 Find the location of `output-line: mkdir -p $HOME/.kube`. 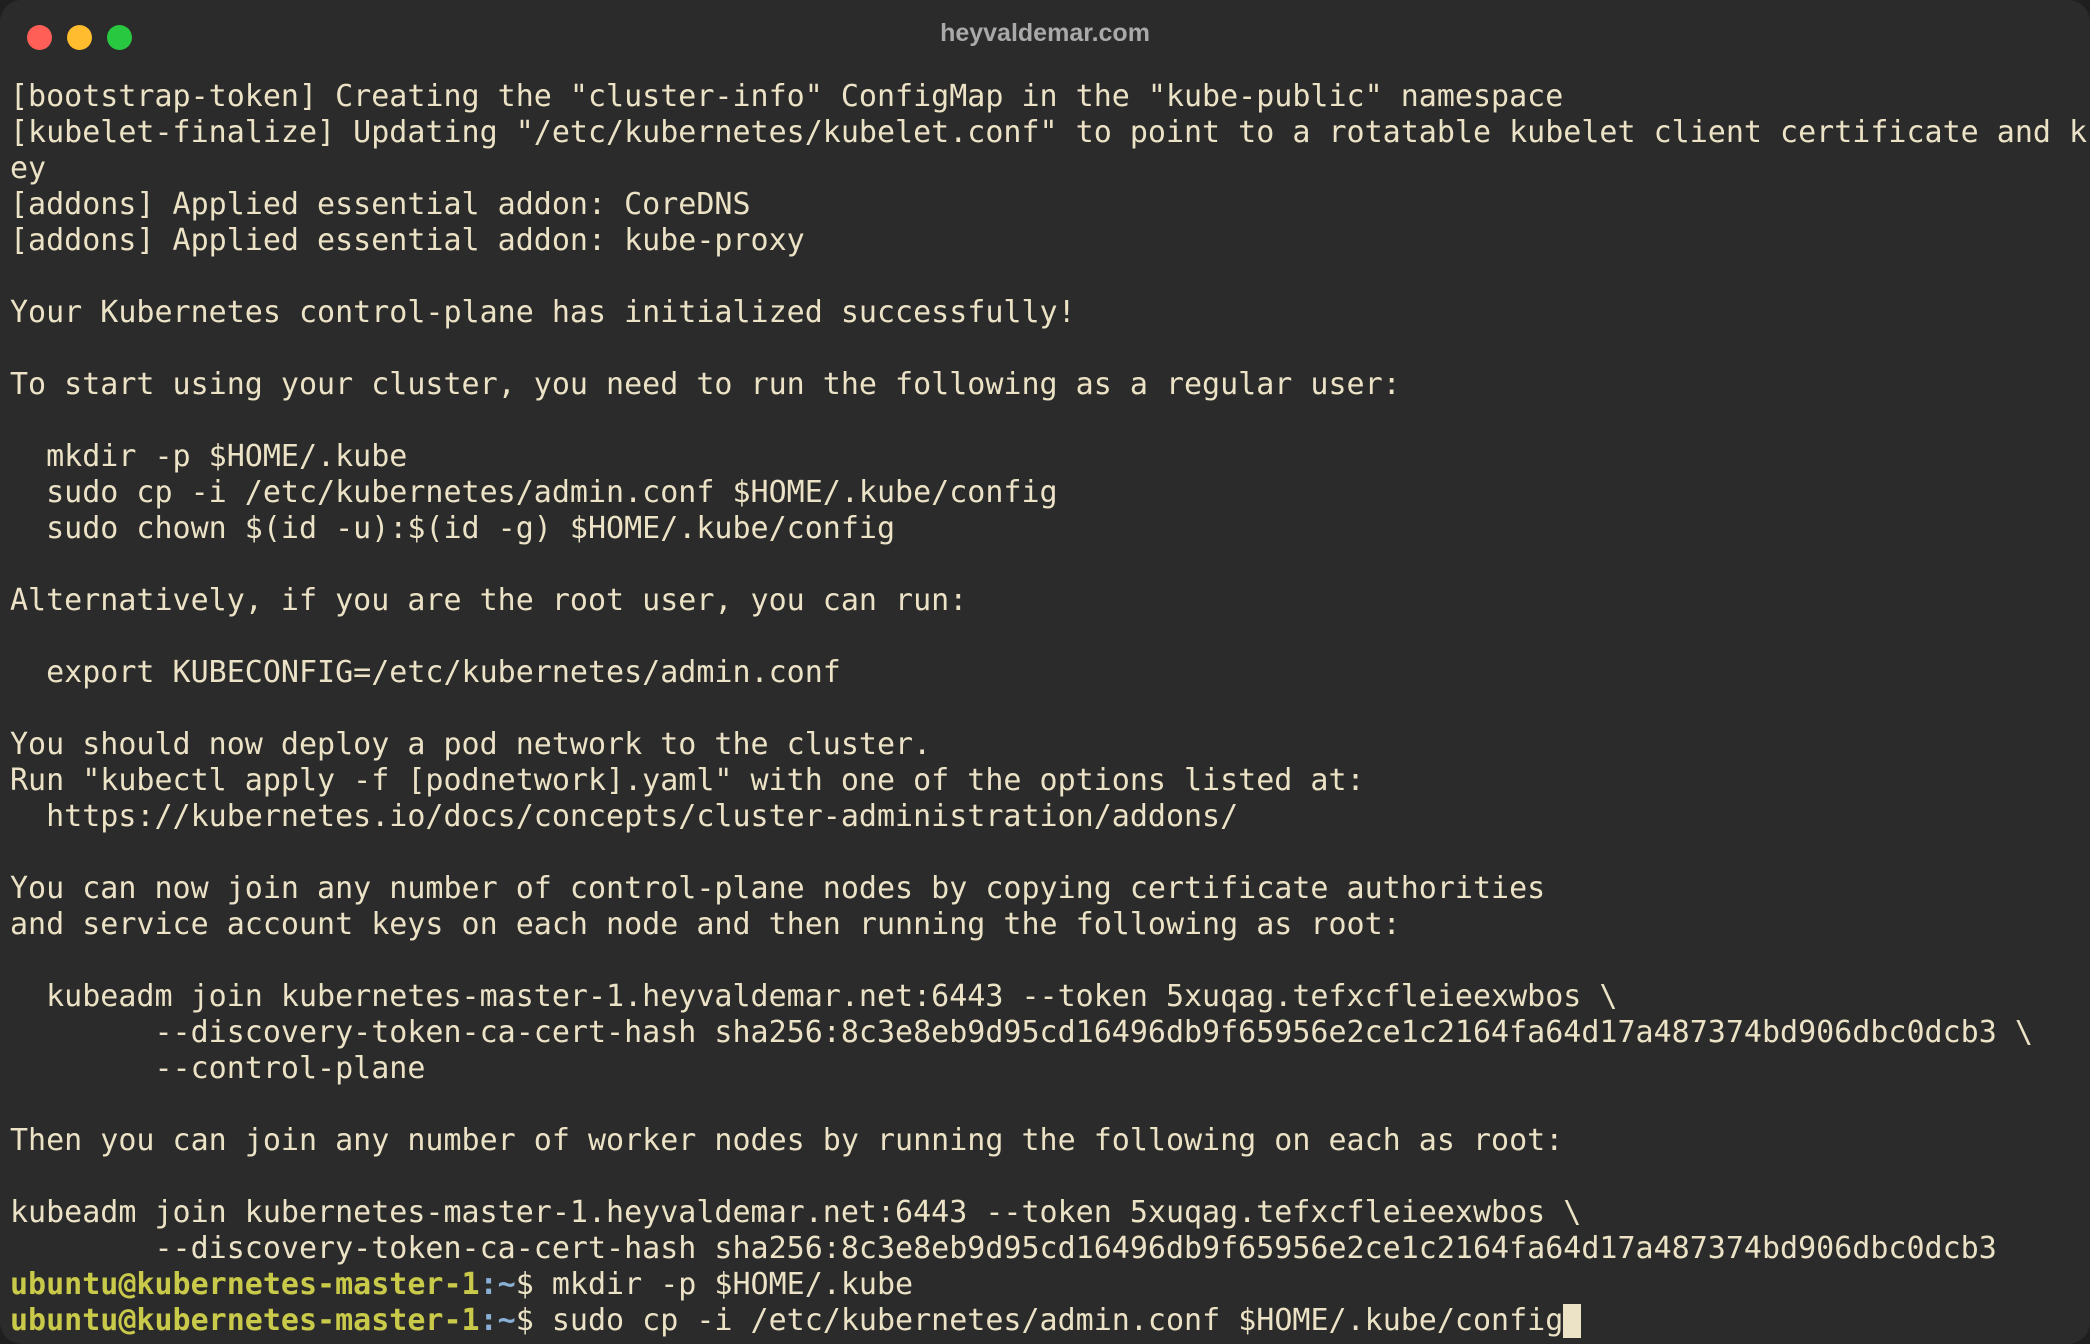

output-line: mkdir -p $HOME/.kube is located at coordinates (209, 456).